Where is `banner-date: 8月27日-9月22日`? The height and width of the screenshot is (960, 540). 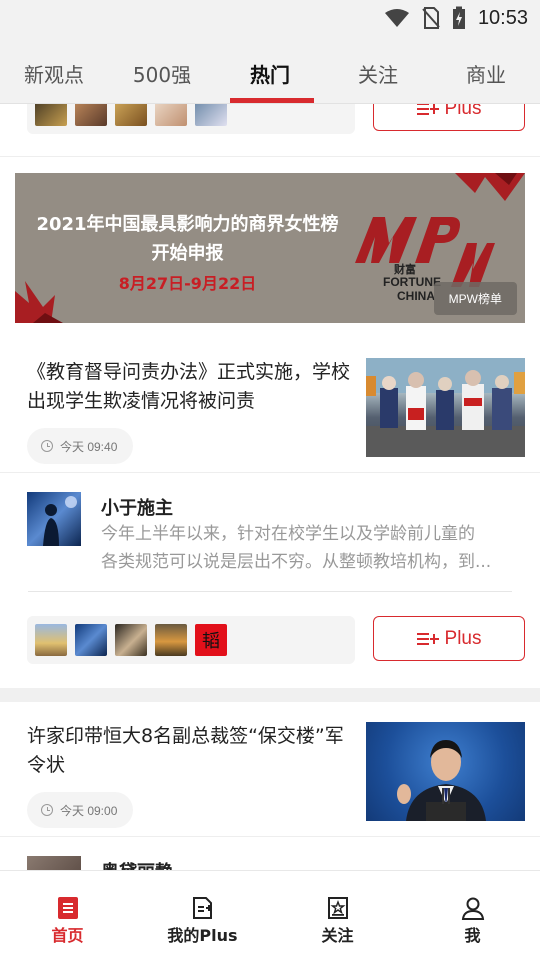 banner-date: 8月27日-9月22日 is located at coordinates (187, 283).